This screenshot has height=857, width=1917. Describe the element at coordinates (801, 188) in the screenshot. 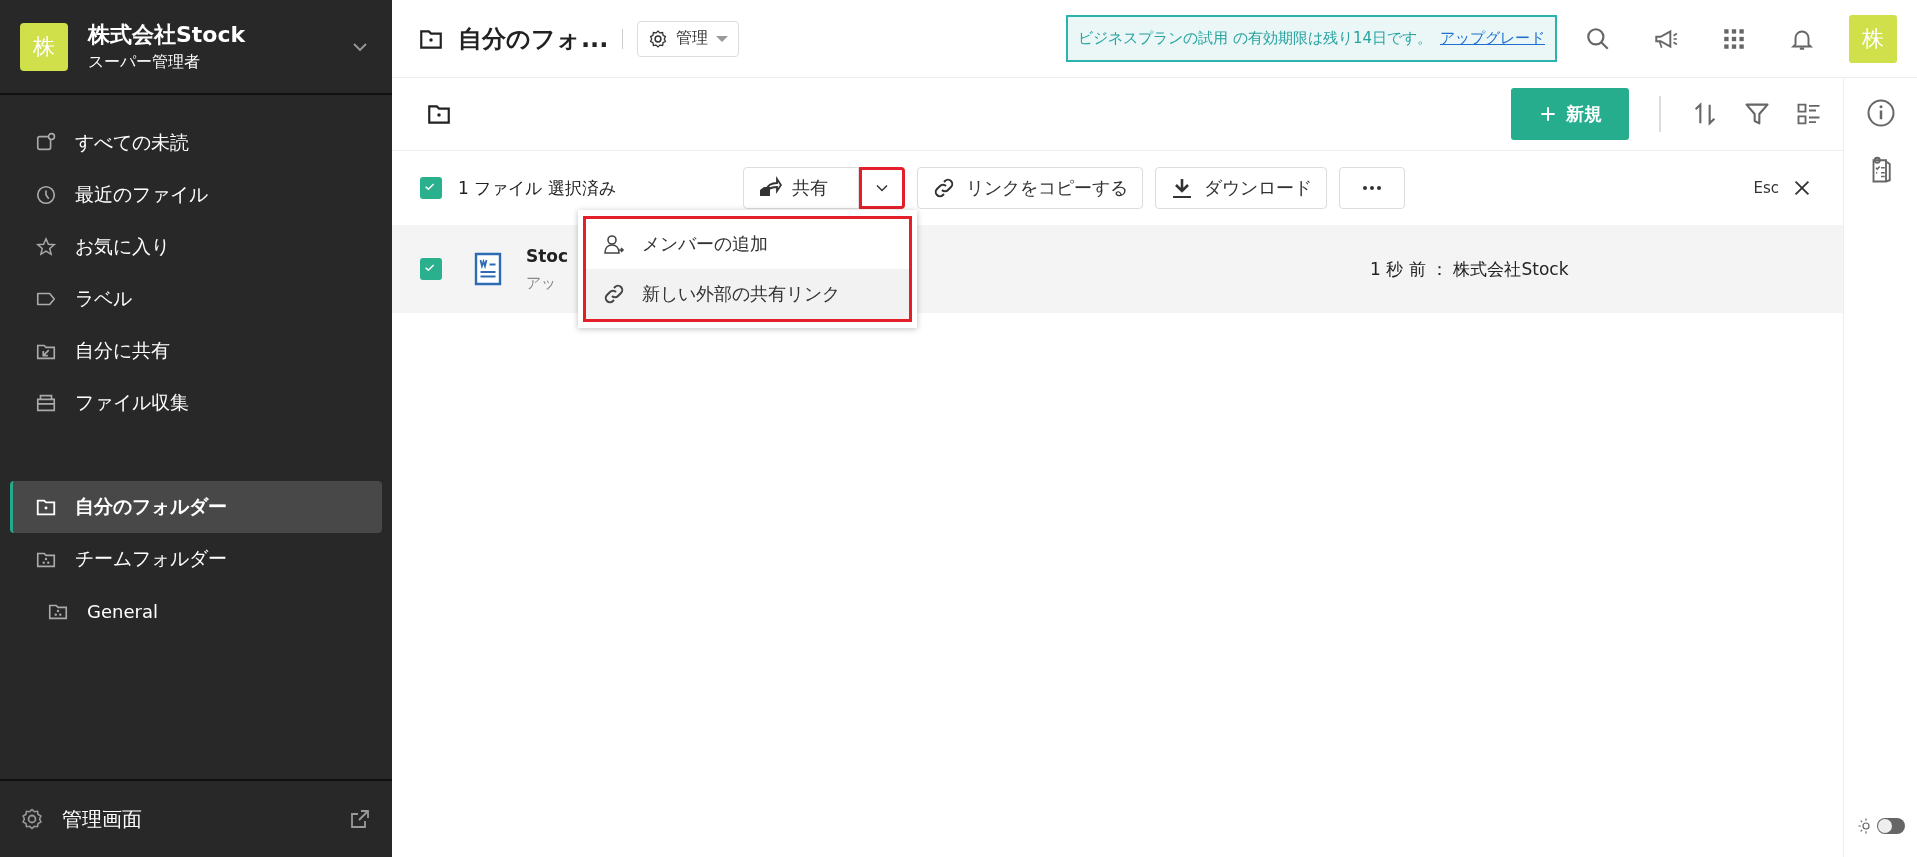

I see `share-button: 共有` at that location.